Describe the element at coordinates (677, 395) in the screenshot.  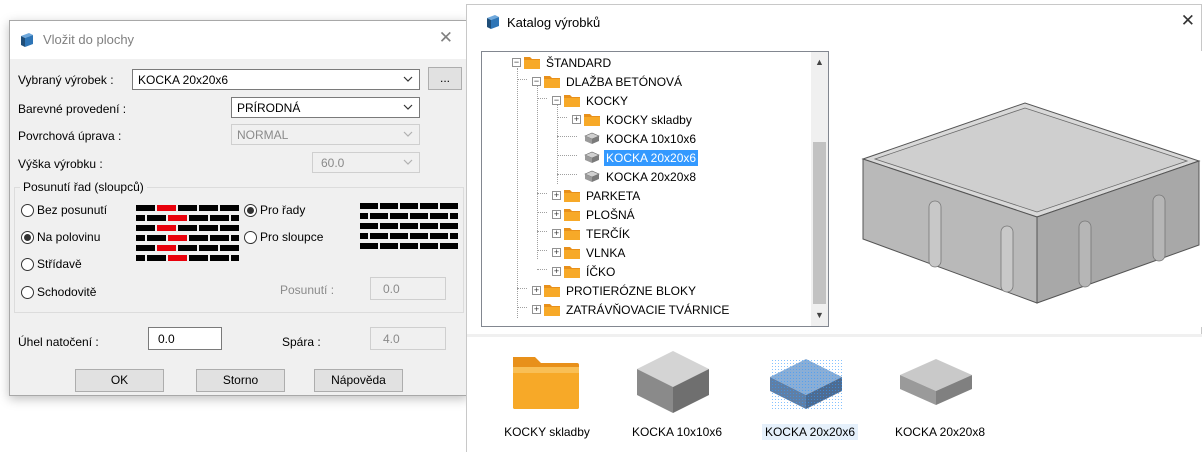
I see `list-item-kocka-10x10x6: KOCKA 10x10x6` at that location.